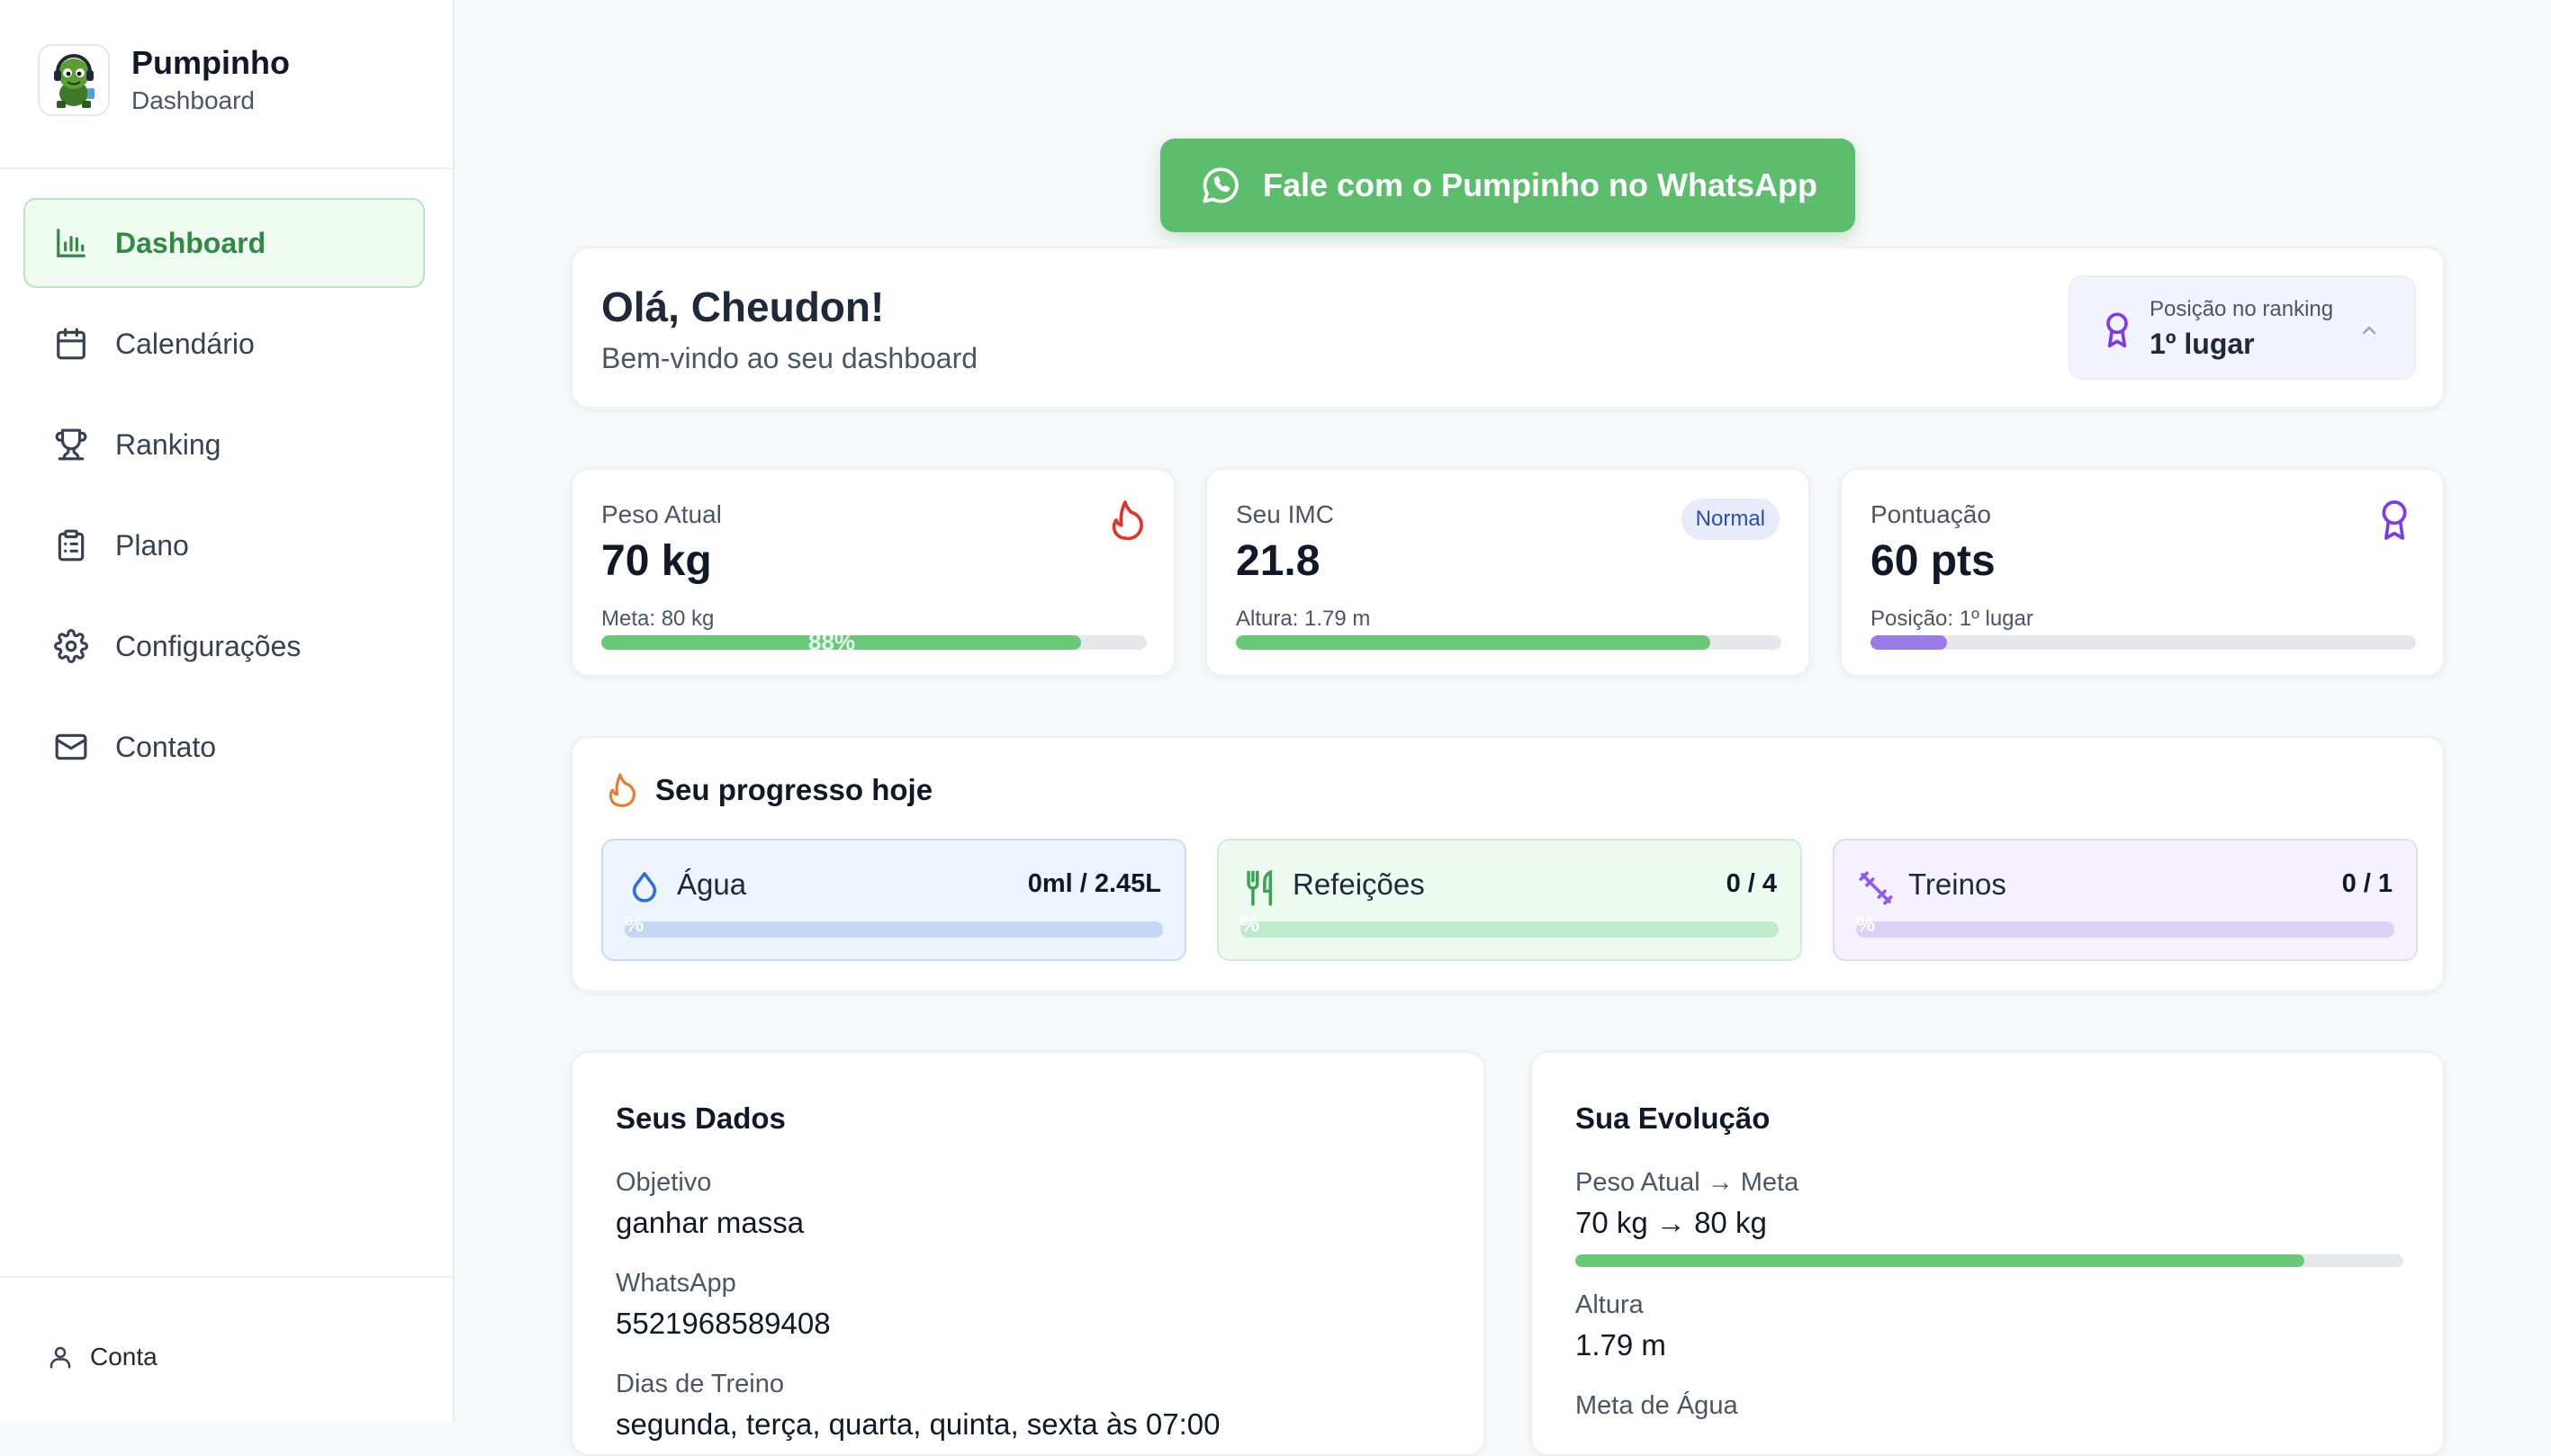 The image size is (2551, 1456). What do you see at coordinates (644, 887) in the screenshot?
I see `droplet-icon` at bounding box center [644, 887].